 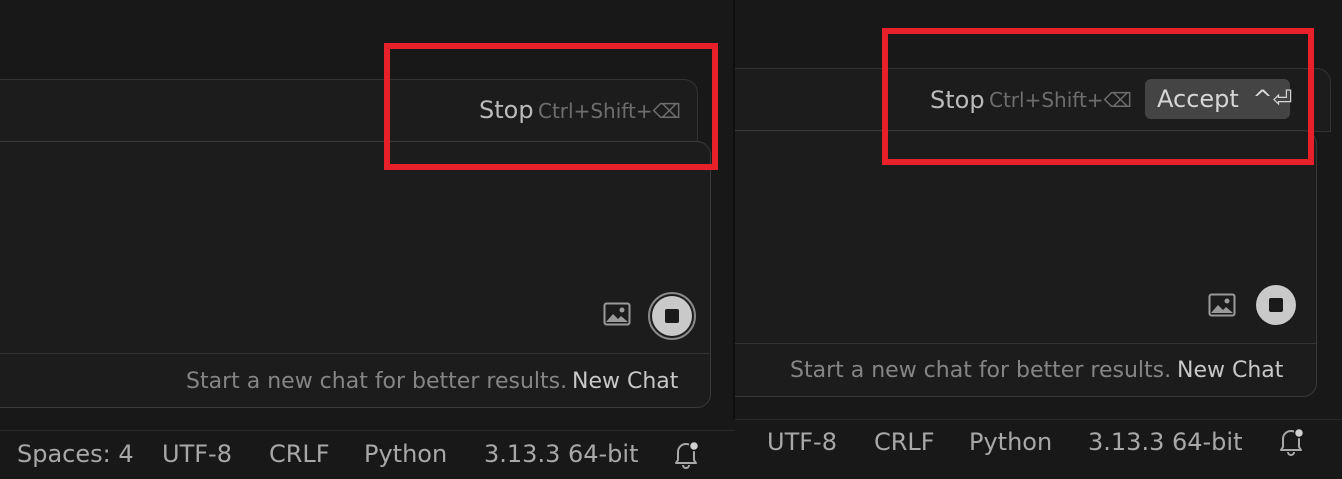 What do you see at coordinates (1198, 99) in the screenshot?
I see `accept-label: Accept` at bounding box center [1198, 99].